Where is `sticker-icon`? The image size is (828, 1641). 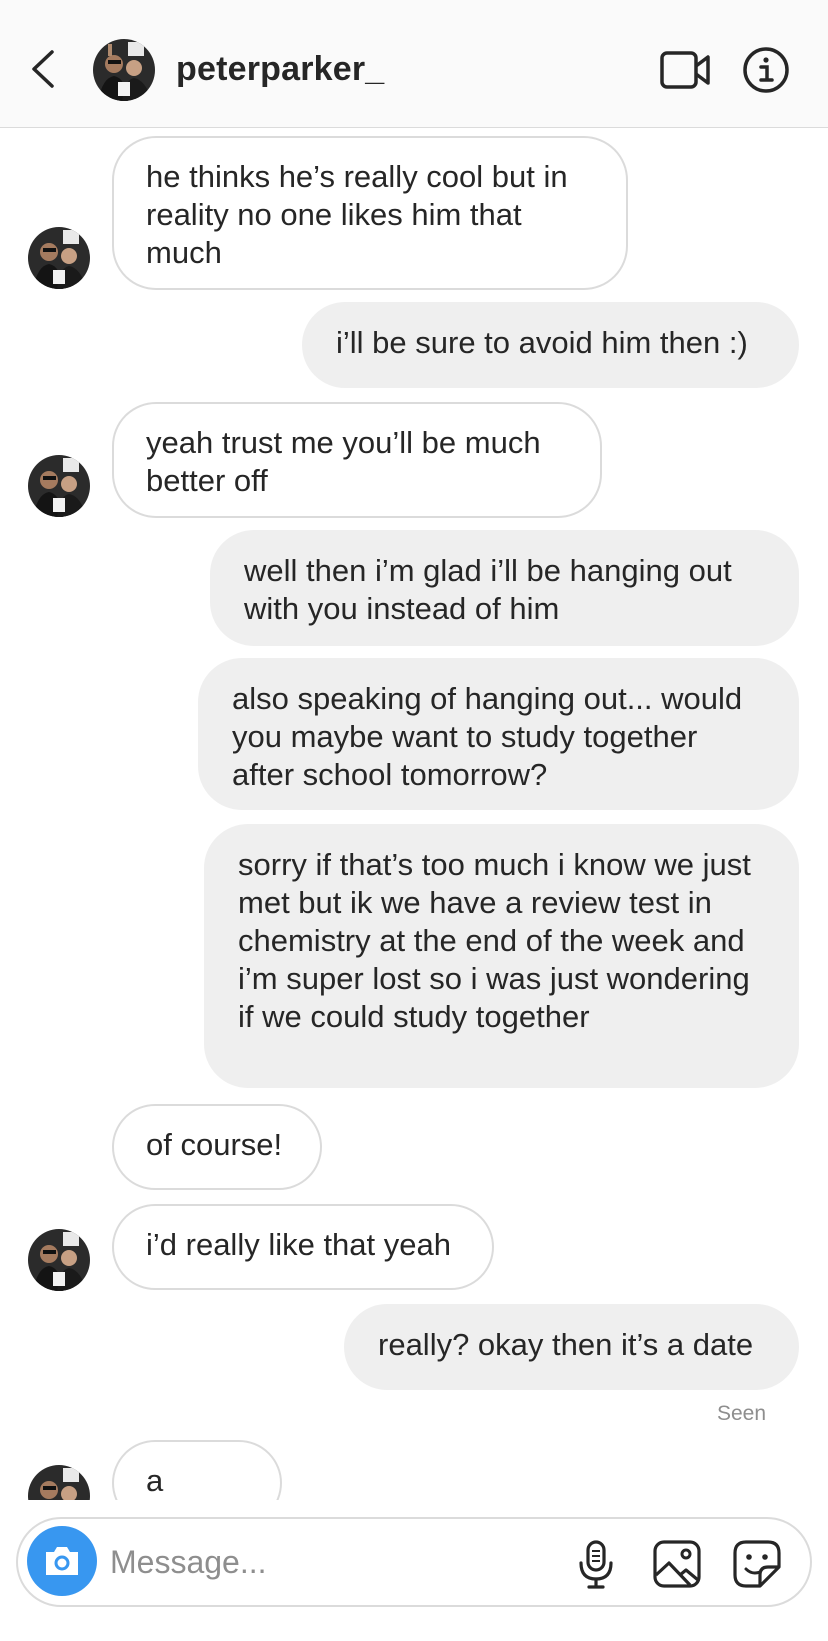 sticker-icon is located at coordinates (757, 1564).